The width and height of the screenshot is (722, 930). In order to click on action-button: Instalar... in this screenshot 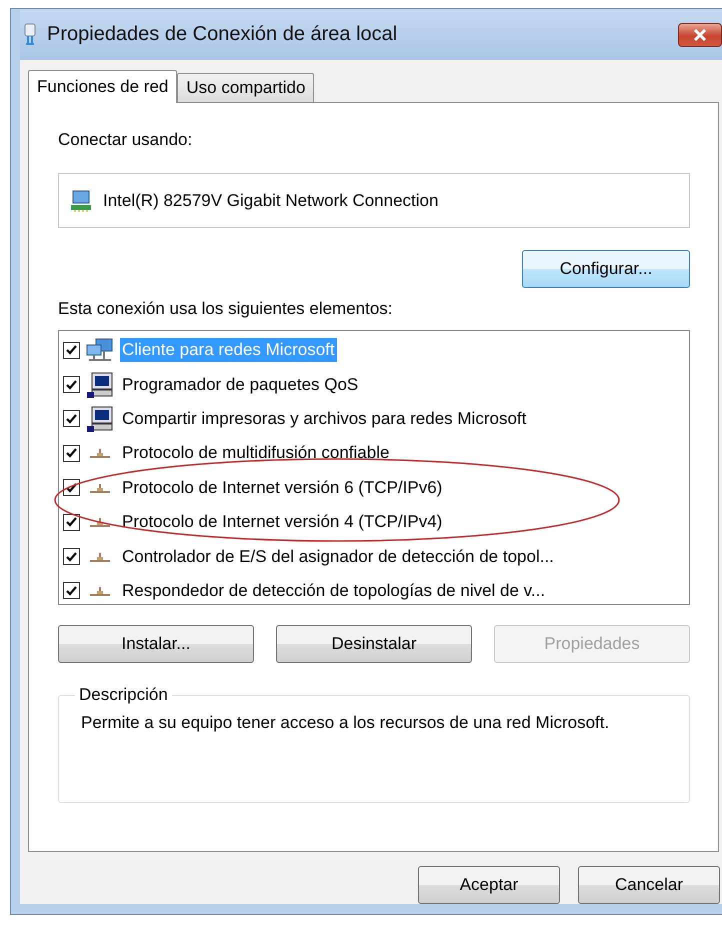, I will do `click(156, 644)`.